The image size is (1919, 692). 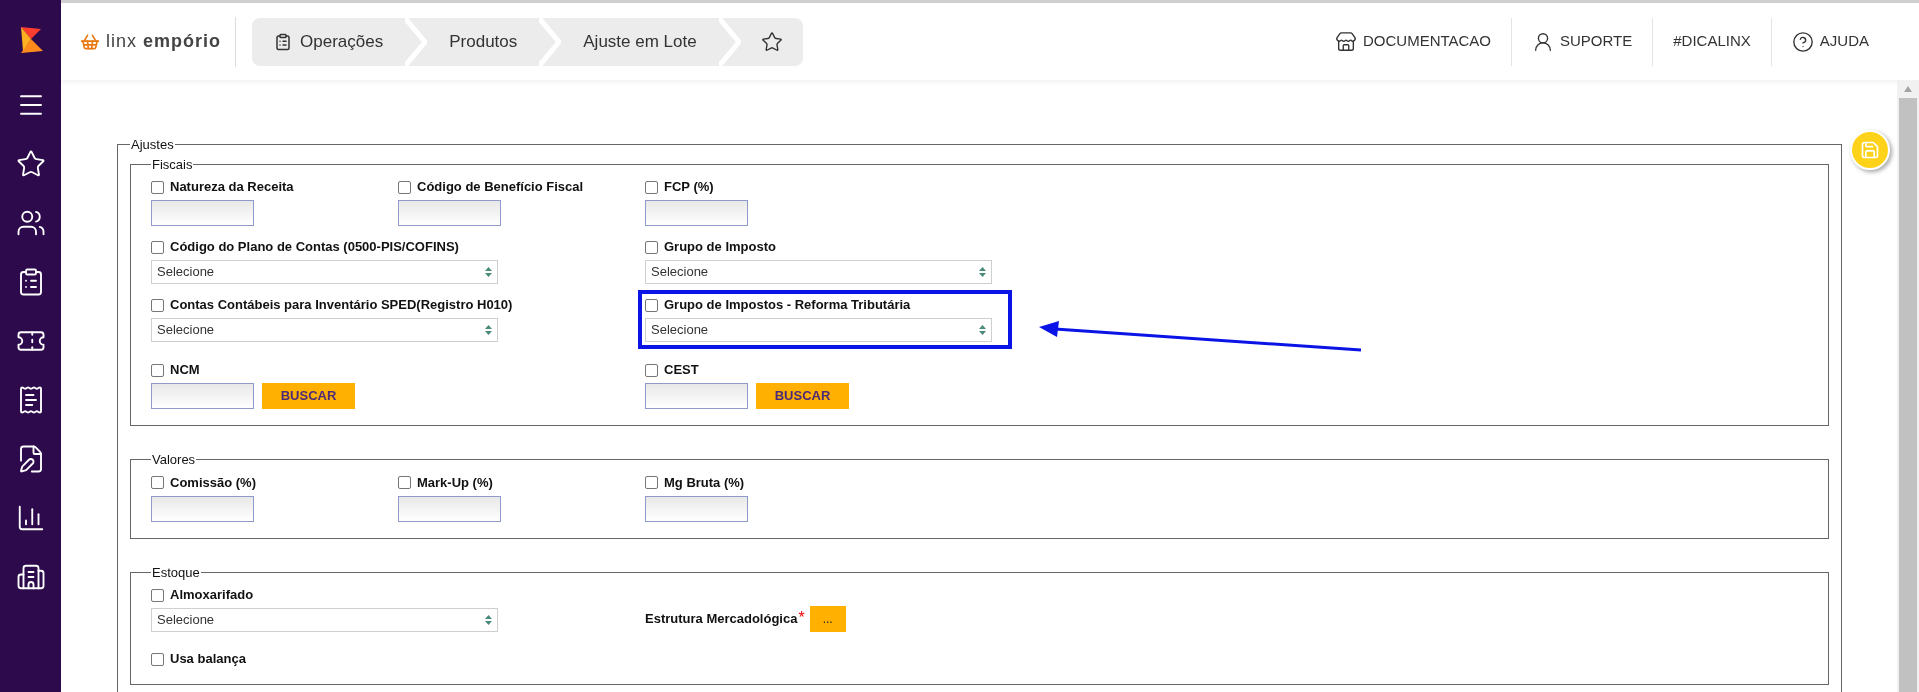 What do you see at coordinates (152, 145) in the screenshot?
I see `panel-title: Ajustes` at bounding box center [152, 145].